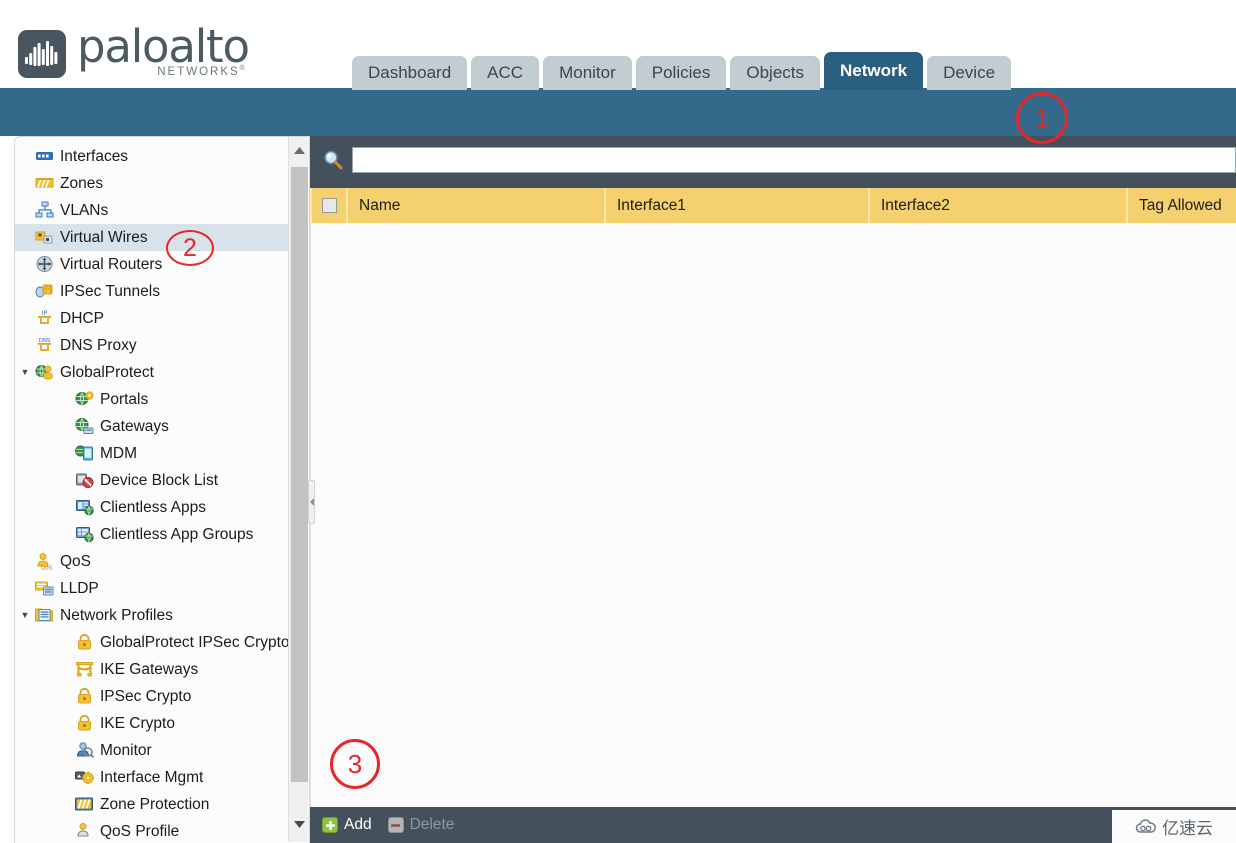  I want to click on sidebar-scroll-thumb, so click(299, 474).